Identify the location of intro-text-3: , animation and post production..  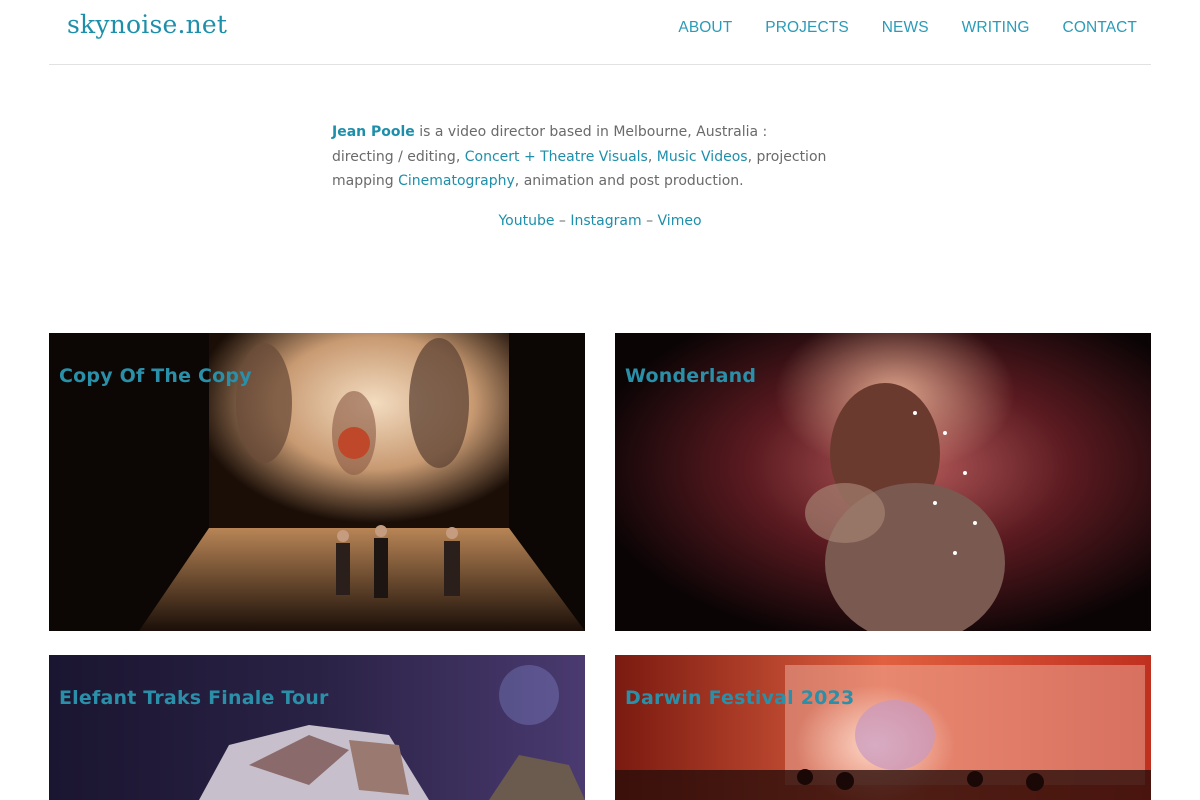
(629, 181).